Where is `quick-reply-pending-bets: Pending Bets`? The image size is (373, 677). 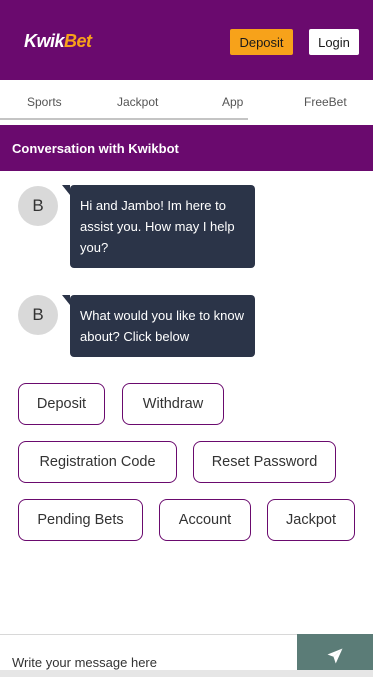 quick-reply-pending-bets: Pending Bets is located at coordinates (80, 520).